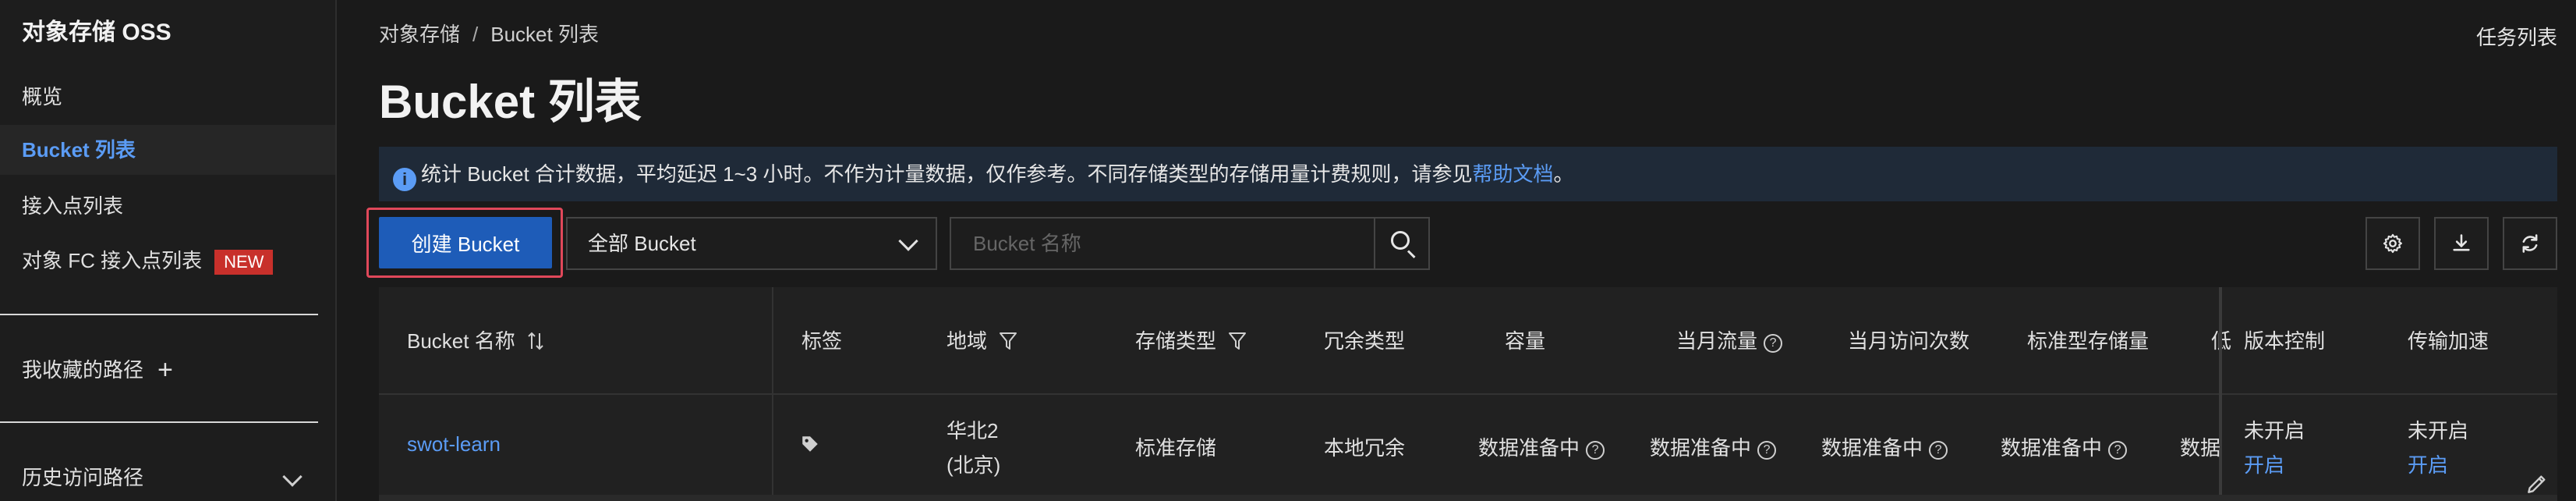 This screenshot has width=2576, height=501. I want to click on monthly-visits-value: 数据准备中?, so click(1884, 447).